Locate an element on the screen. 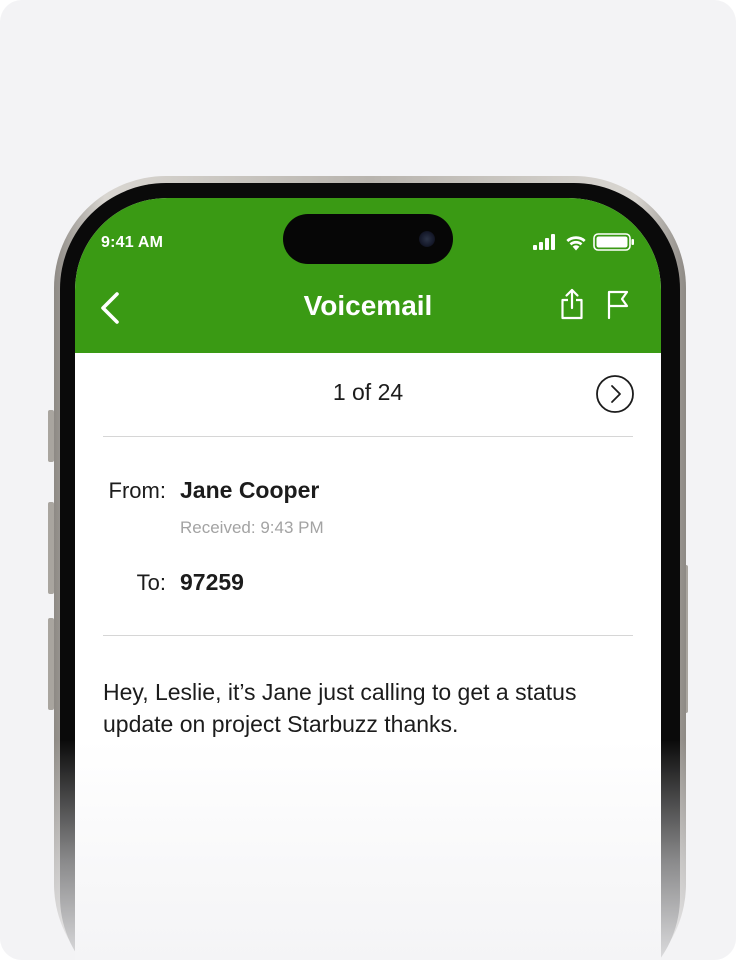 The height and width of the screenshot is (960, 736). to-label: To: is located at coordinates (151, 582).